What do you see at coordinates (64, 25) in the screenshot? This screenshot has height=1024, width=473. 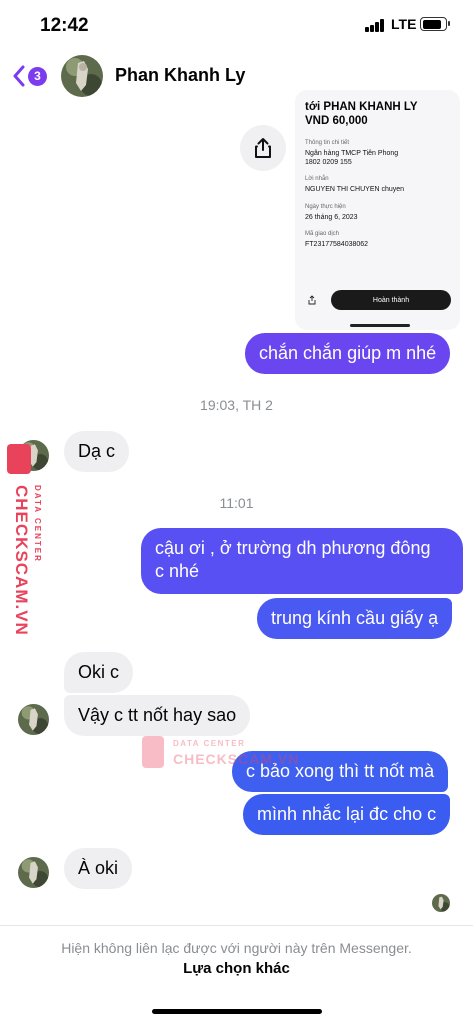 I see `status-time: 12:42` at bounding box center [64, 25].